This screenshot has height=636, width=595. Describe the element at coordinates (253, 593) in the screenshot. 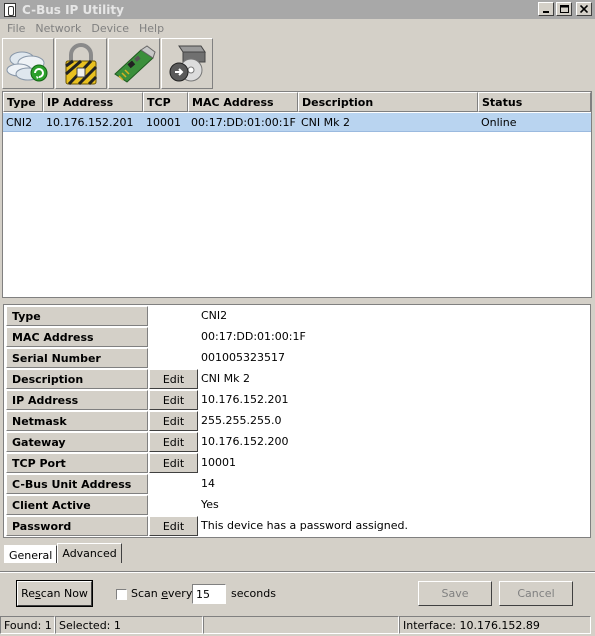

I see `seconds-label: seconds` at that location.